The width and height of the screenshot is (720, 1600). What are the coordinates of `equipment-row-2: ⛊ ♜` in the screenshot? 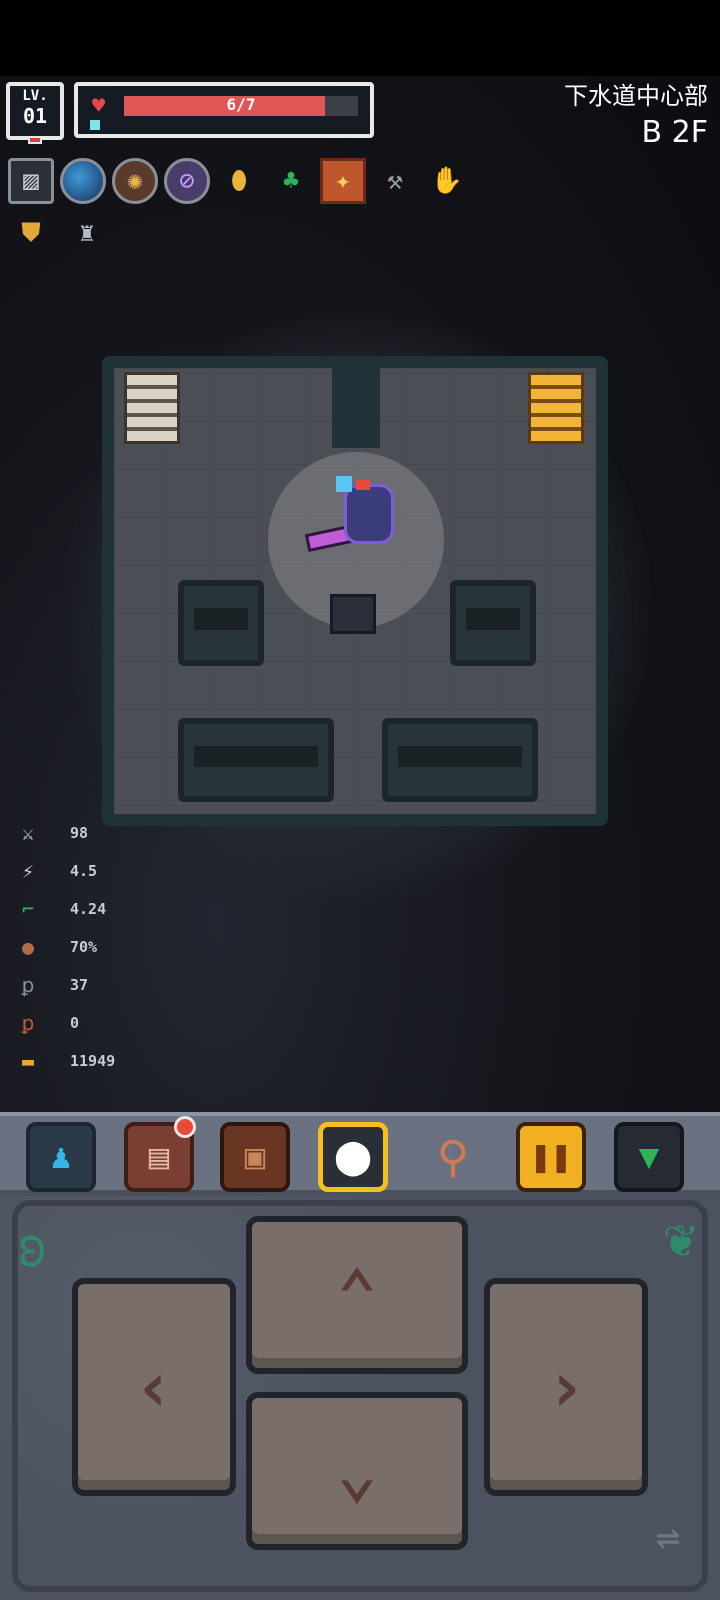 It's located at (59, 233).